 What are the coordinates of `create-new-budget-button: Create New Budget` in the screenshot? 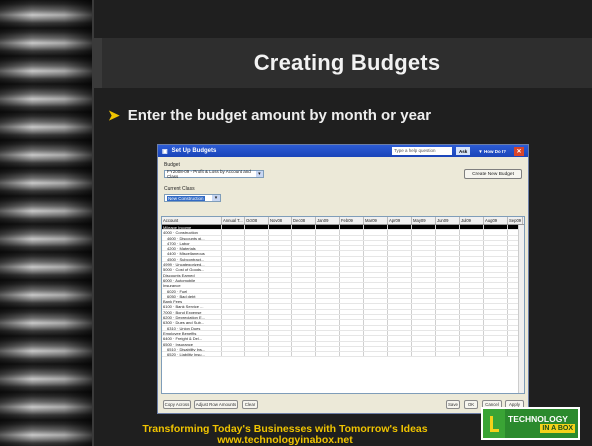 It's located at (493, 174).